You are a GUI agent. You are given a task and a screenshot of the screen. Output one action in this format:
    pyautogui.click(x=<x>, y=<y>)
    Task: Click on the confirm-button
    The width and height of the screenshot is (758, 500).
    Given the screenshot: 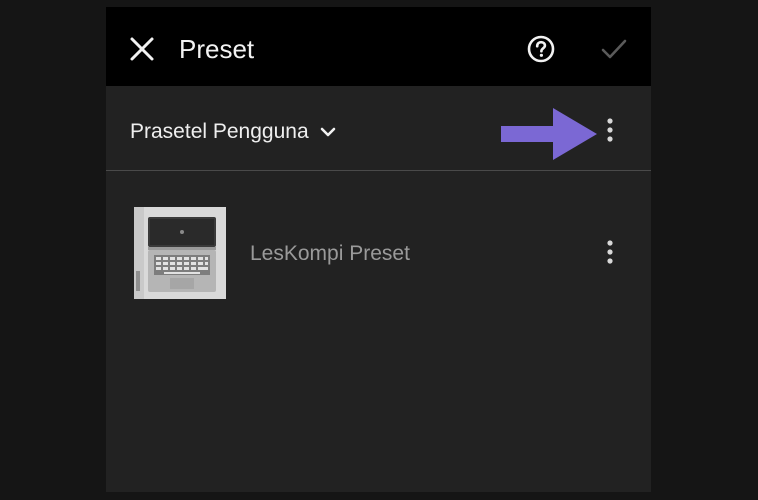 What is the action you would take?
    pyautogui.click(x=614, y=49)
    